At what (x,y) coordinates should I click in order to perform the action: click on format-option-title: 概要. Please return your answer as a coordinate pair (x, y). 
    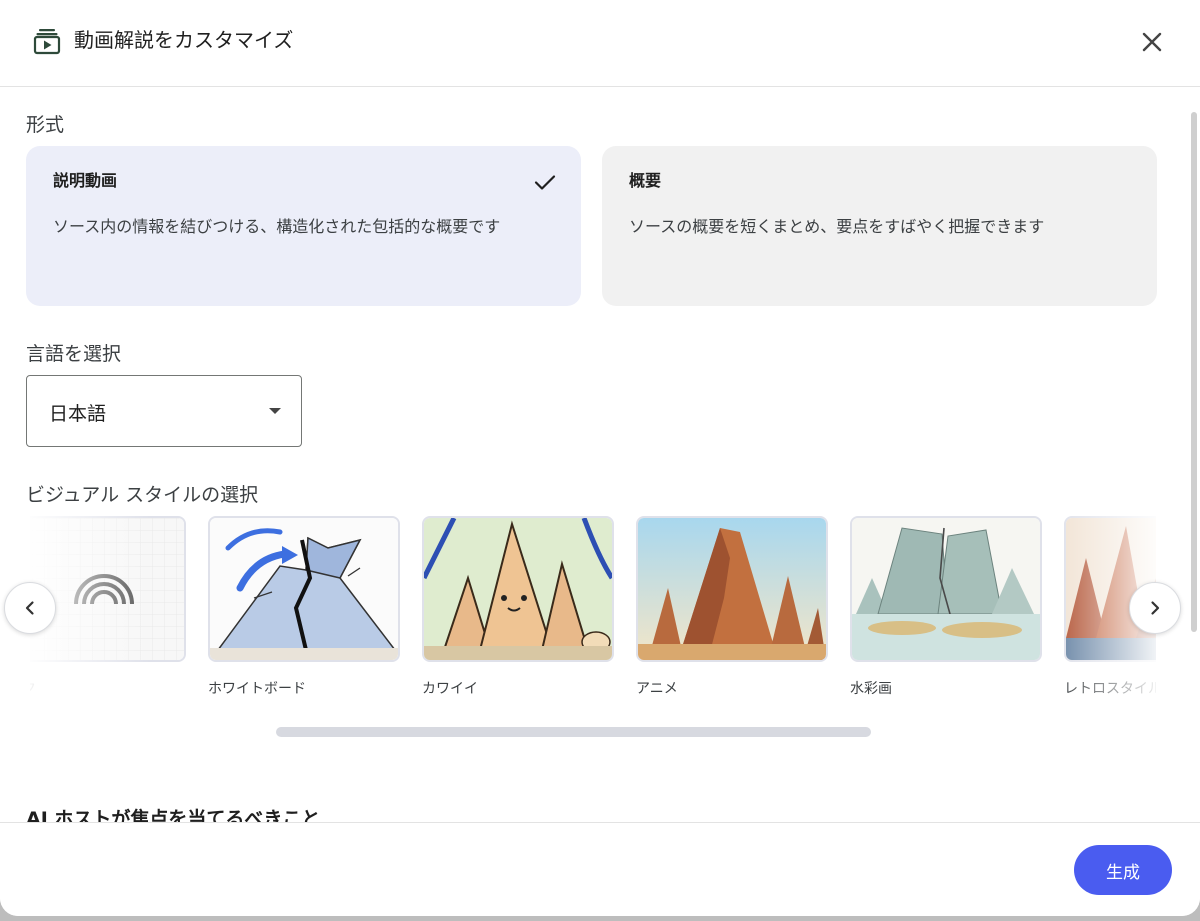
    Looking at the image, I should click on (645, 180).